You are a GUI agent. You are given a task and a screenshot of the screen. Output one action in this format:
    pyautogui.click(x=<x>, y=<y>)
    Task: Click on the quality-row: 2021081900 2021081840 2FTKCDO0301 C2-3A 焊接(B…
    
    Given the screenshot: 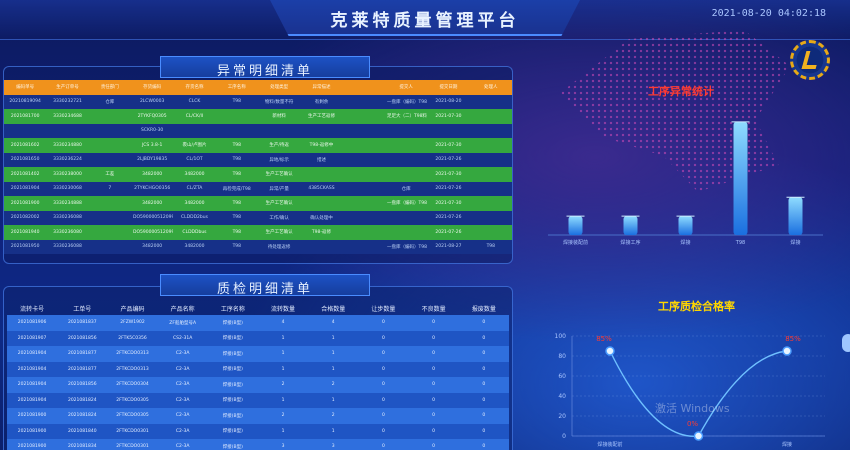 What is the action you would take?
    pyautogui.click(x=258, y=431)
    